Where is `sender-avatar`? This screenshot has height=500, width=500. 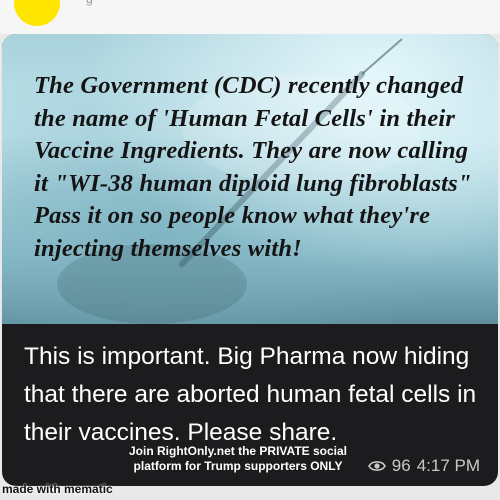 sender-avatar is located at coordinates (37, 13).